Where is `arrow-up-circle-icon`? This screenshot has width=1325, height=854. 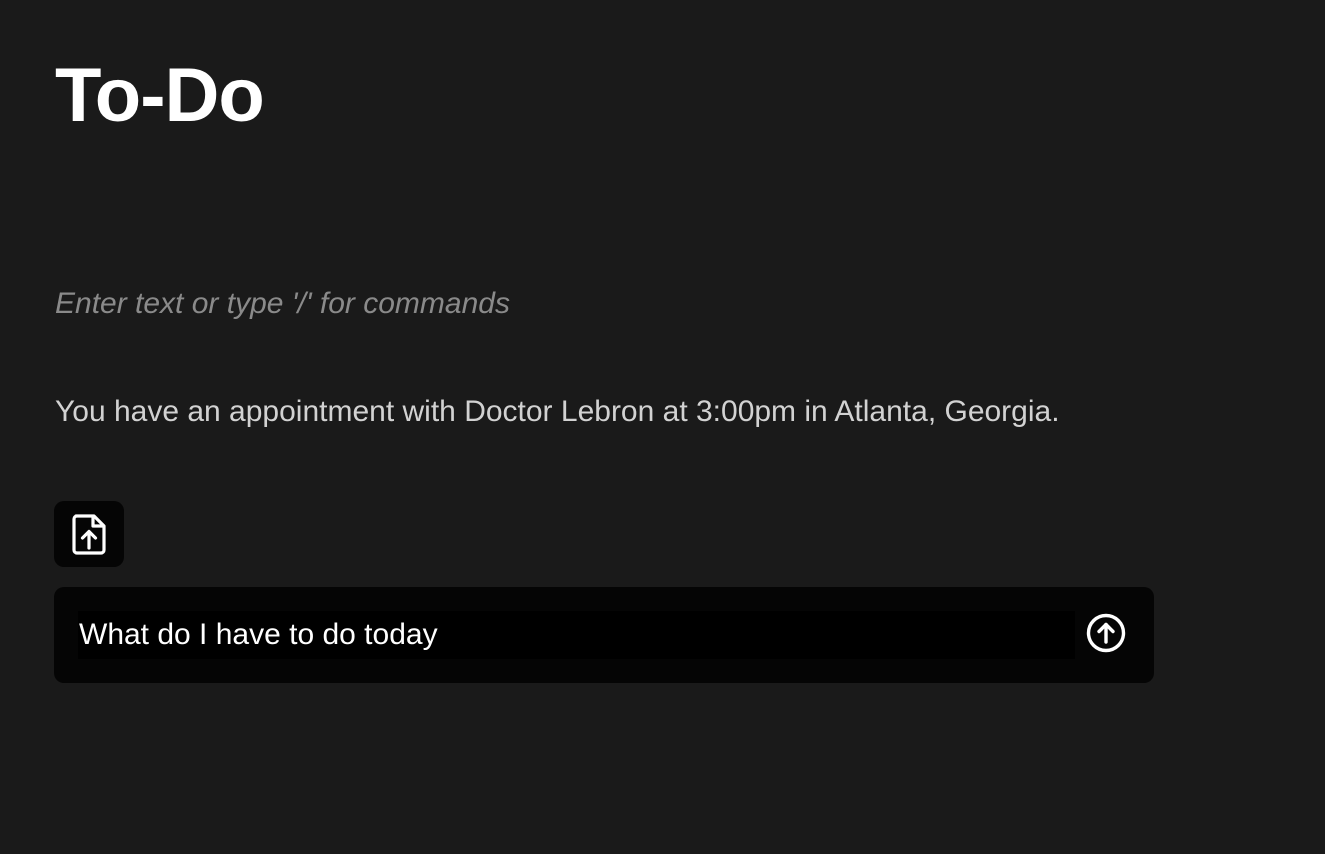 arrow-up-circle-icon is located at coordinates (1106, 635).